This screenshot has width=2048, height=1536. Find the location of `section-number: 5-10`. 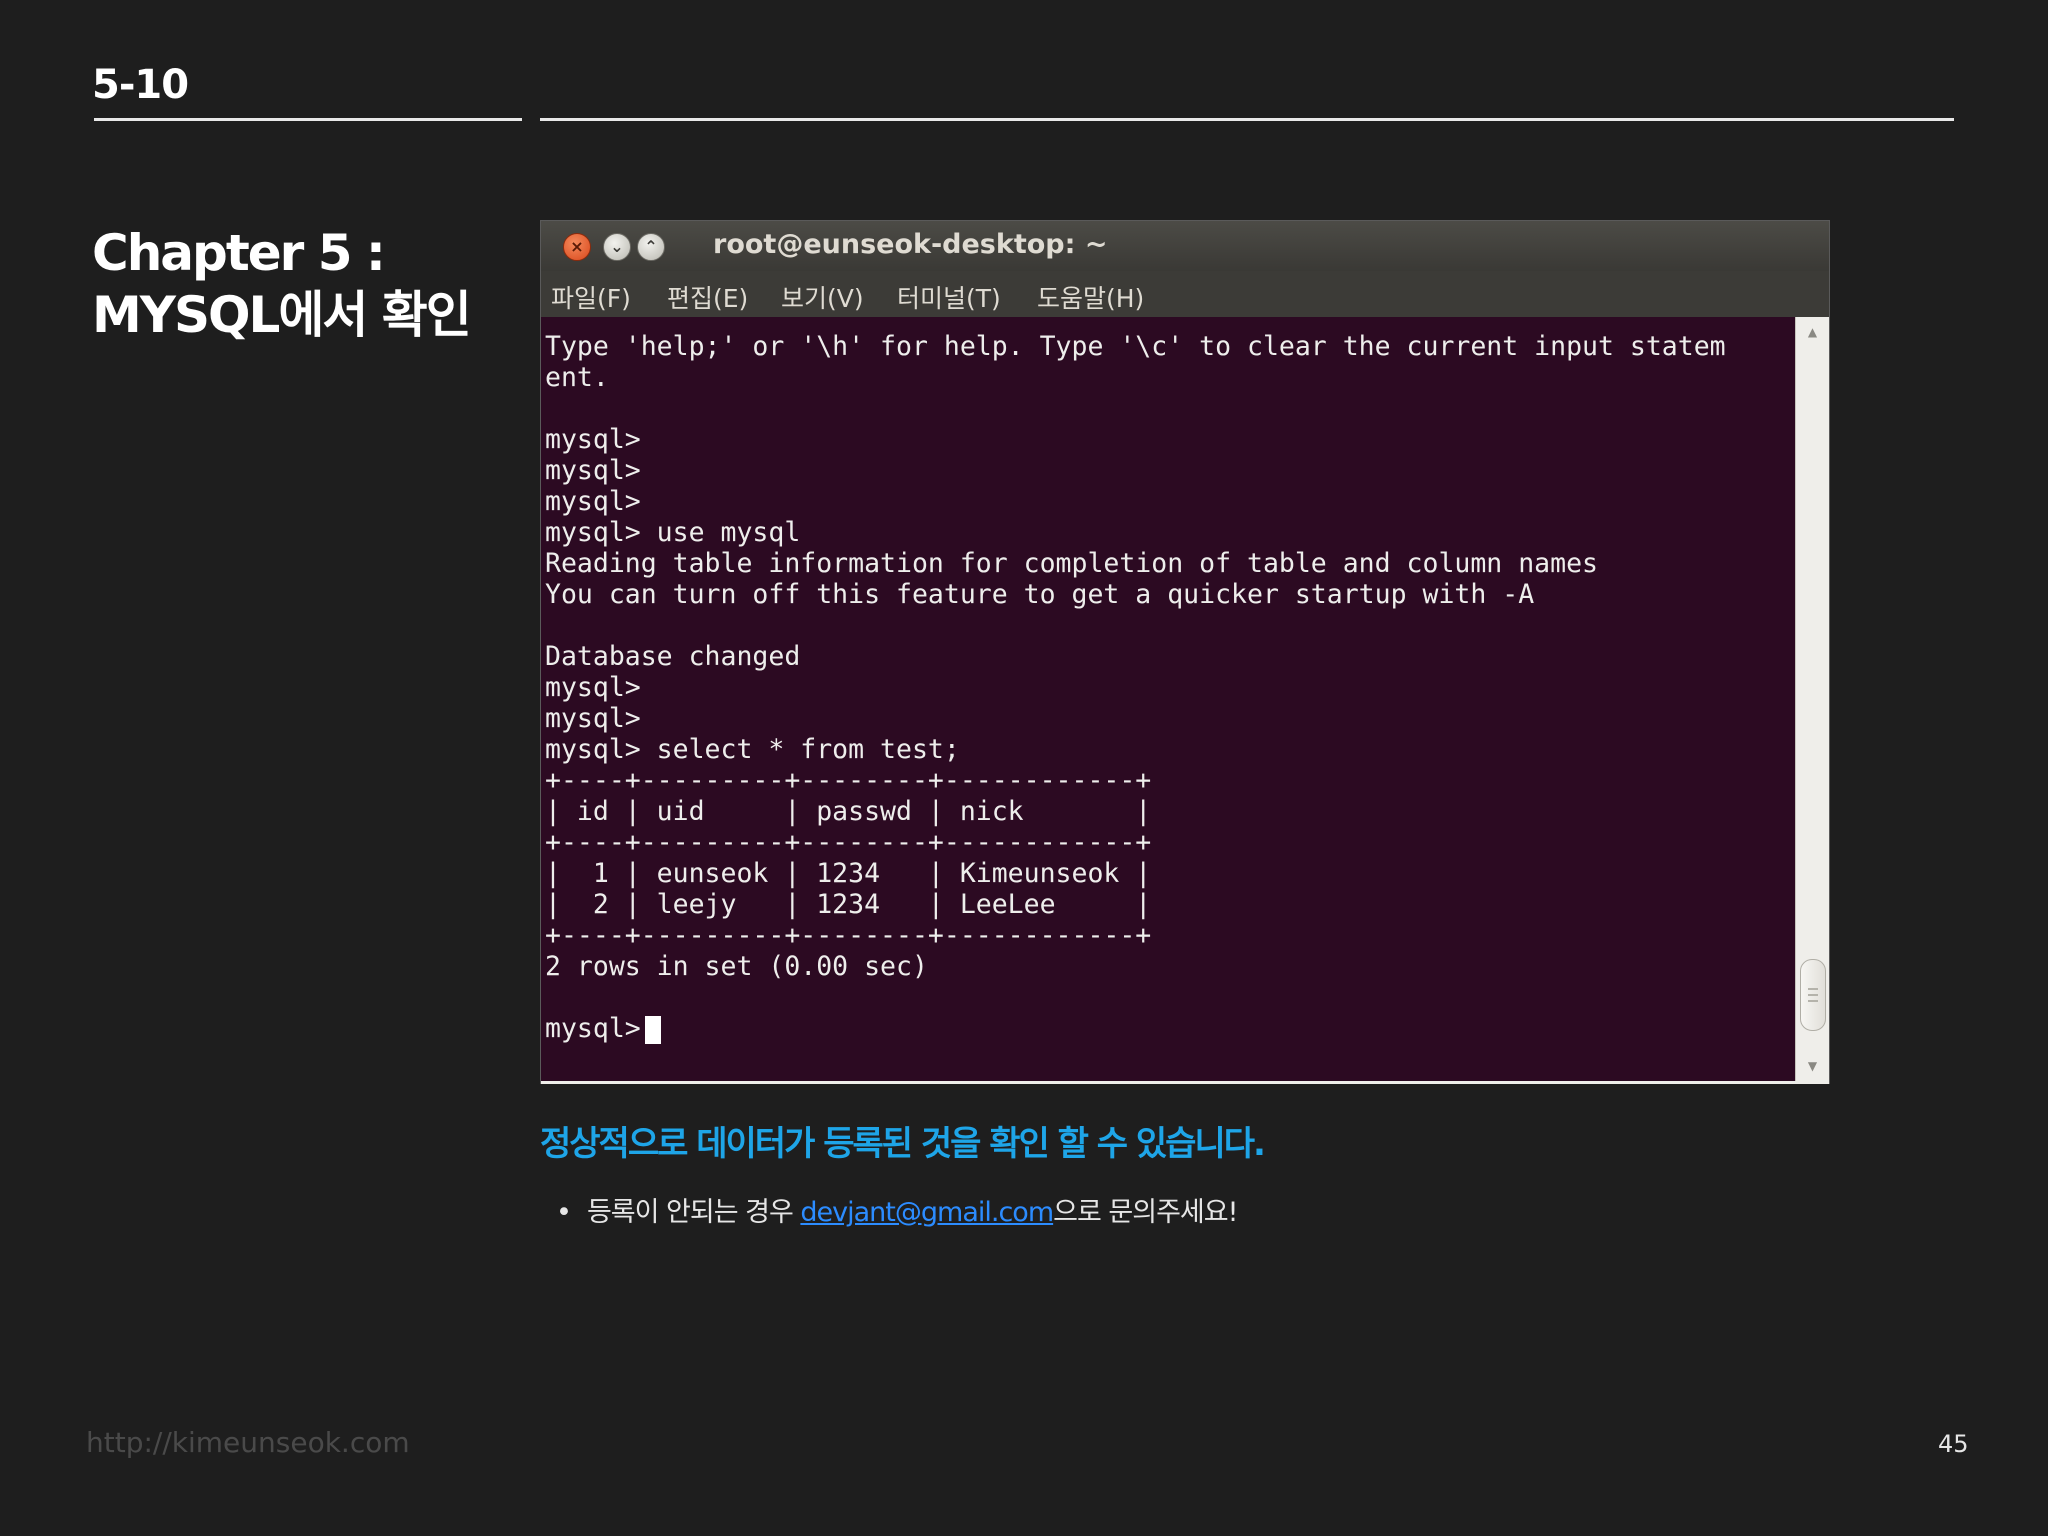

section-number: 5-10 is located at coordinates (140, 85).